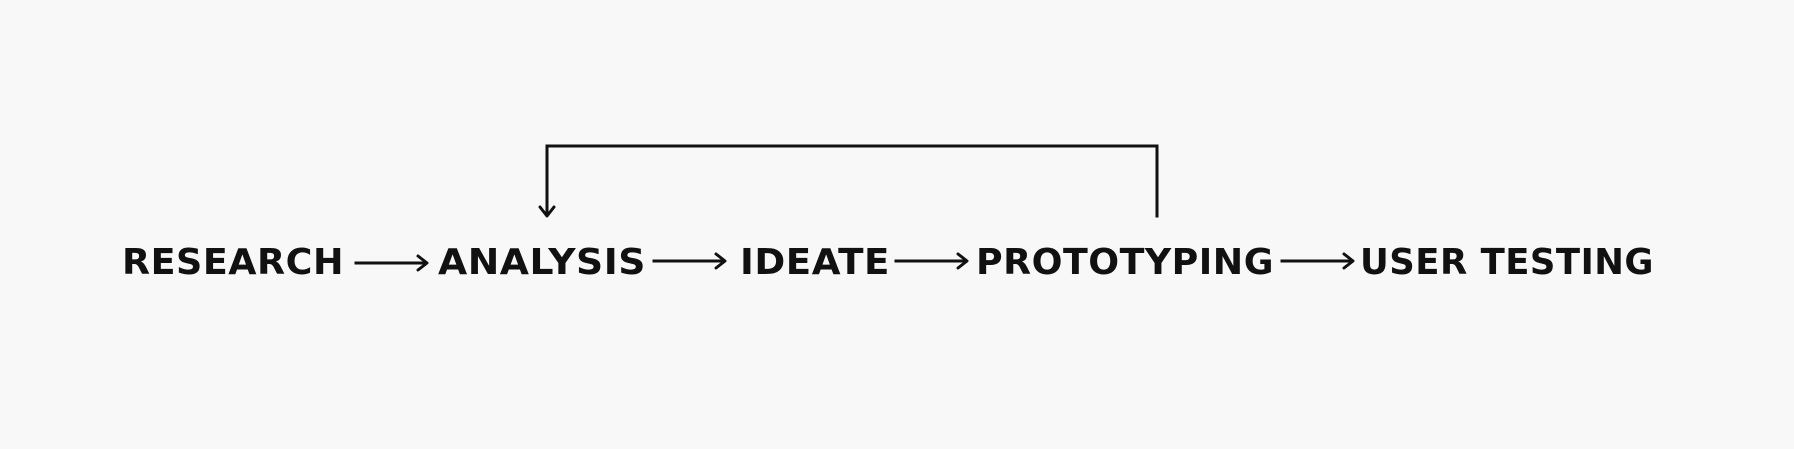  Describe the element at coordinates (1125, 262) in the screenshot. I see `step-prototyping: PROTOTYPING` at that location.